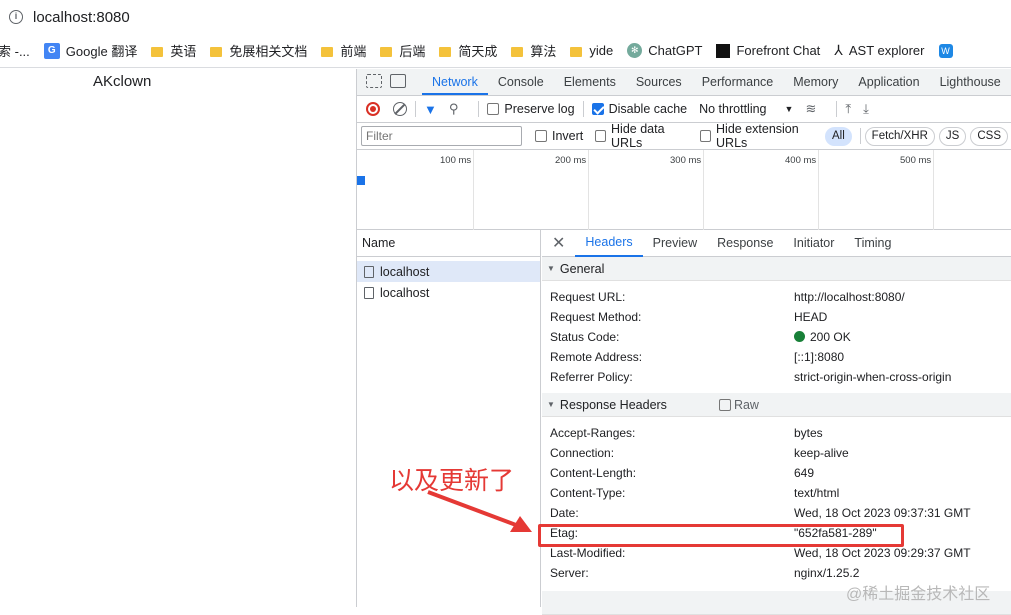 Image resolution: width=1011 pixels, height=615 pixels. What do you see at coordinates (521, 85) in the screenshot?
I see `tab-console: Console` at bounding box center [521, 85].